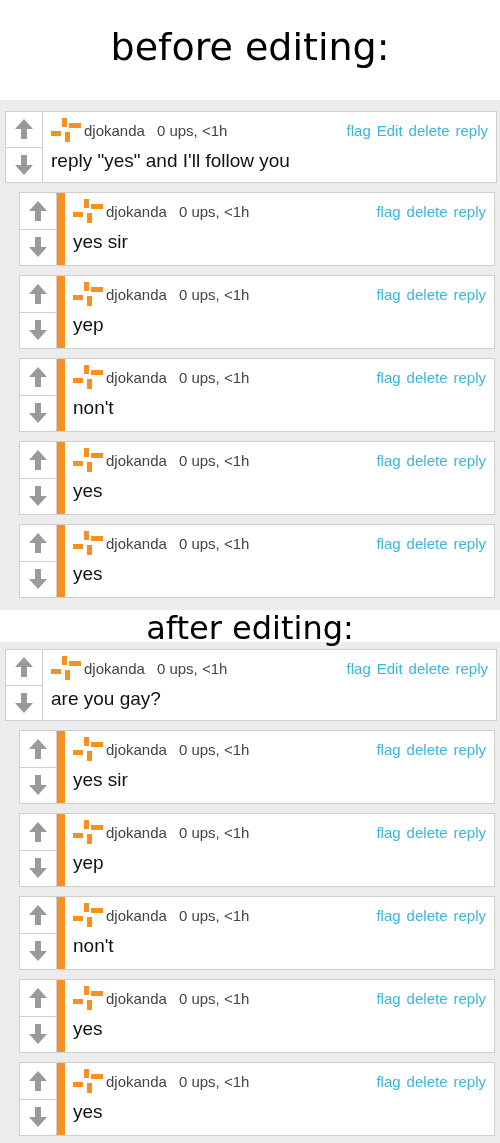 The image size is (500, 1143). Describe the element at coordinates (250, 47) in the screenshot. I see `caption: before editing:` at that location.